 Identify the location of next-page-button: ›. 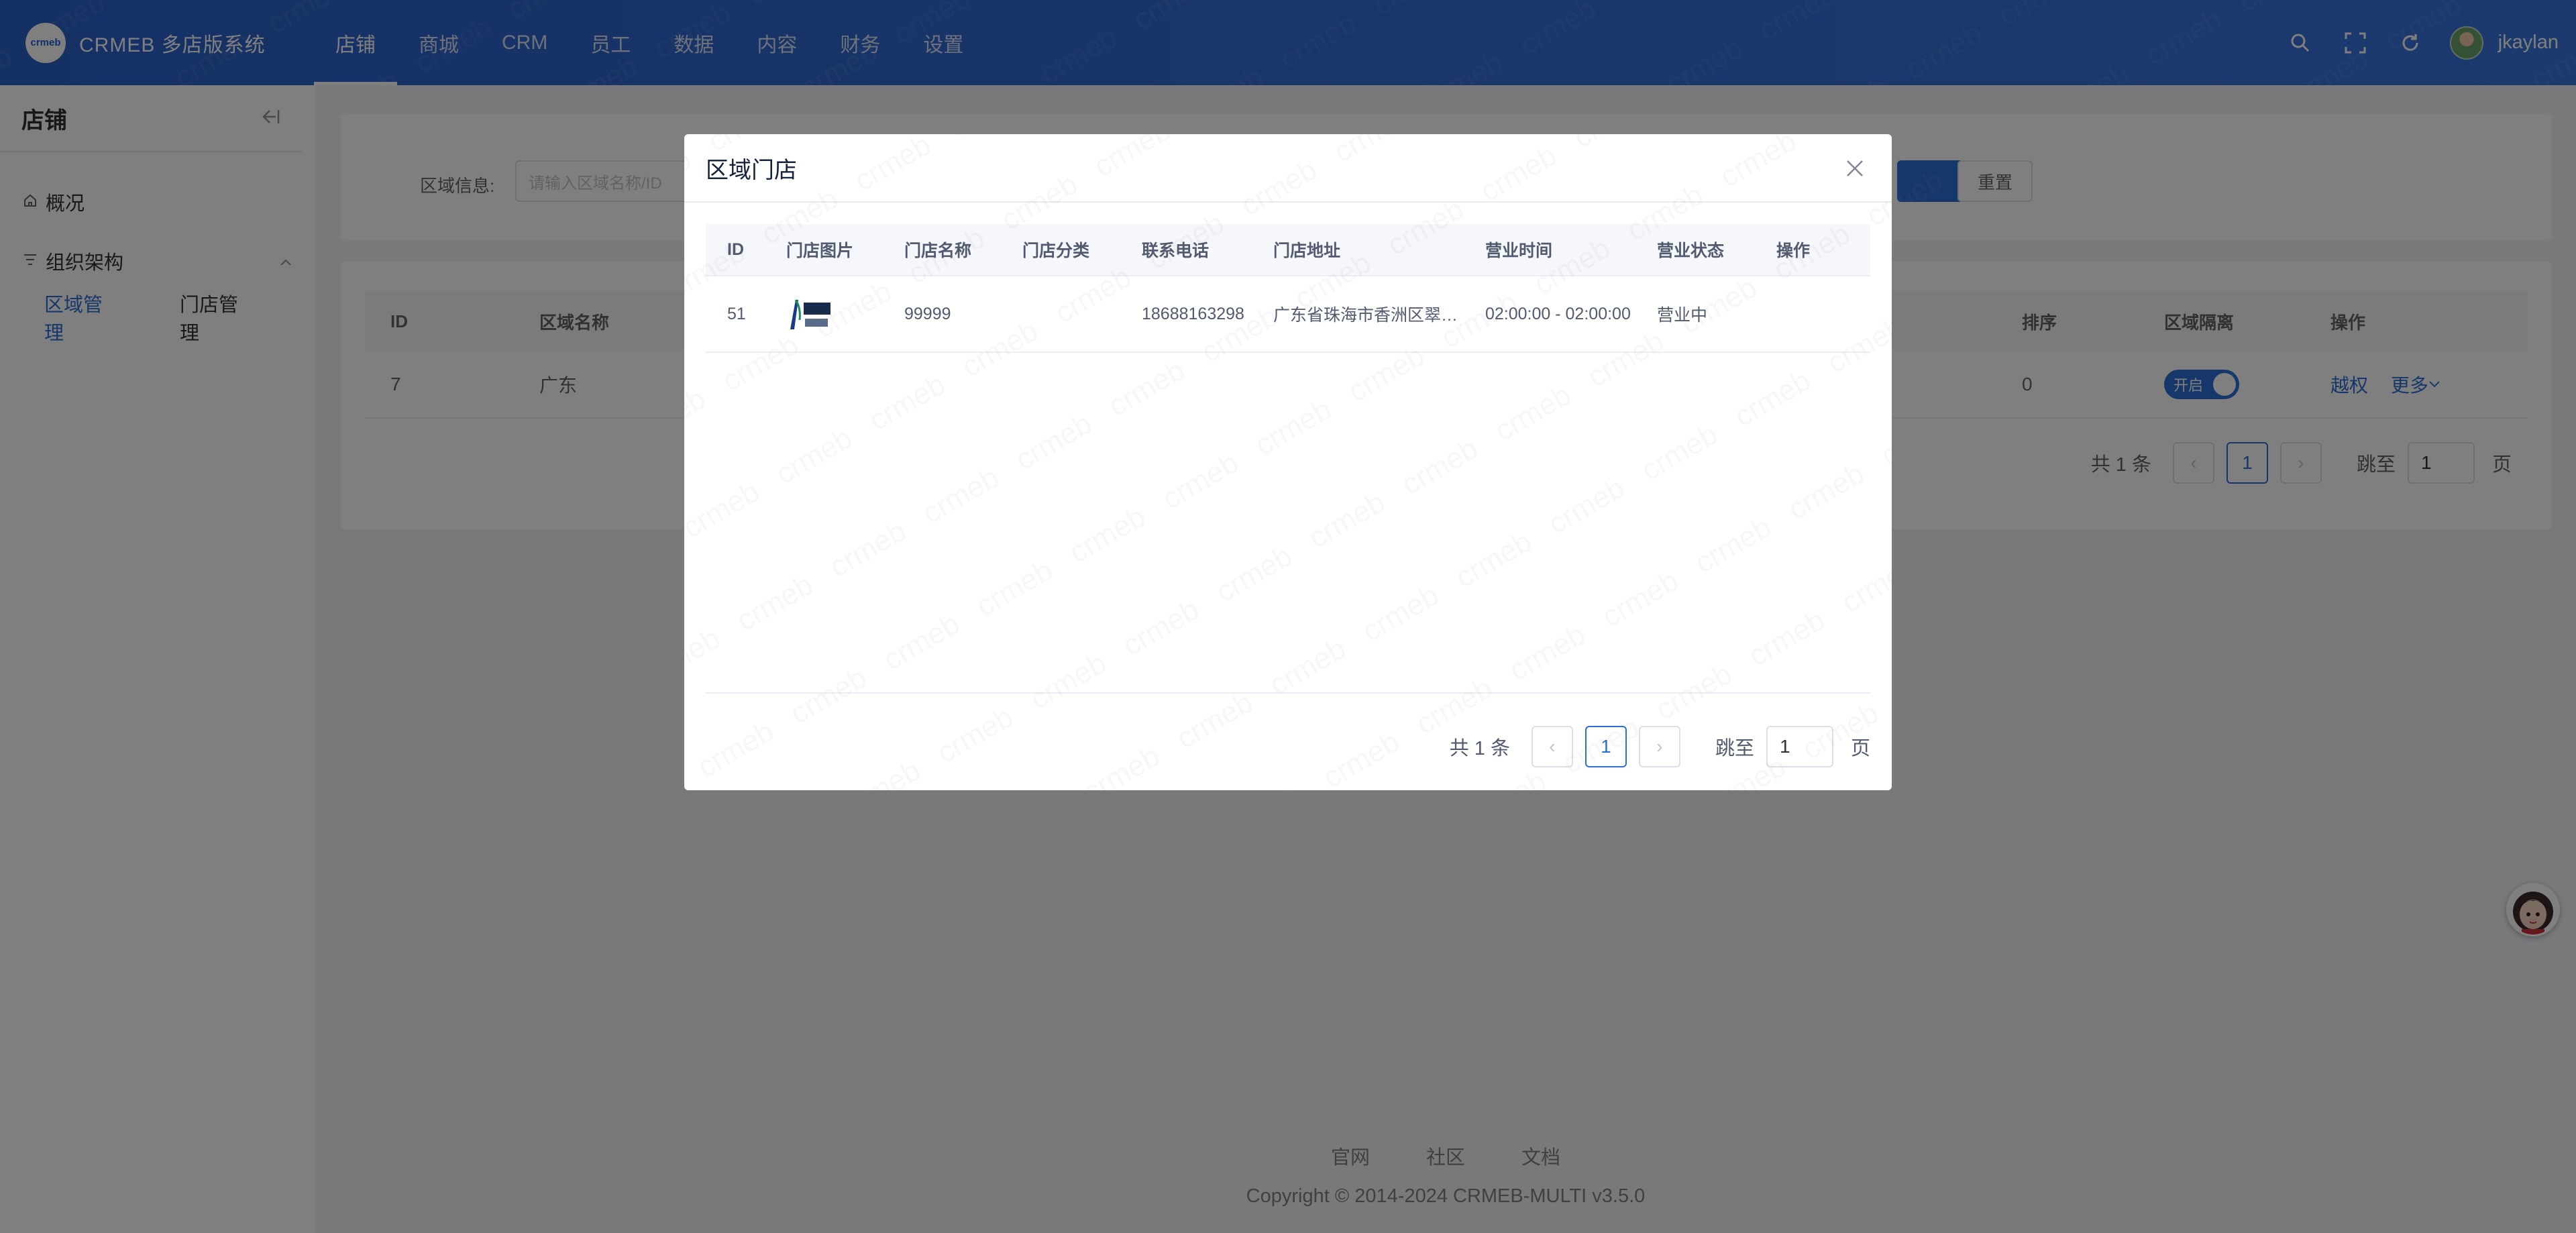
(1659, 747).